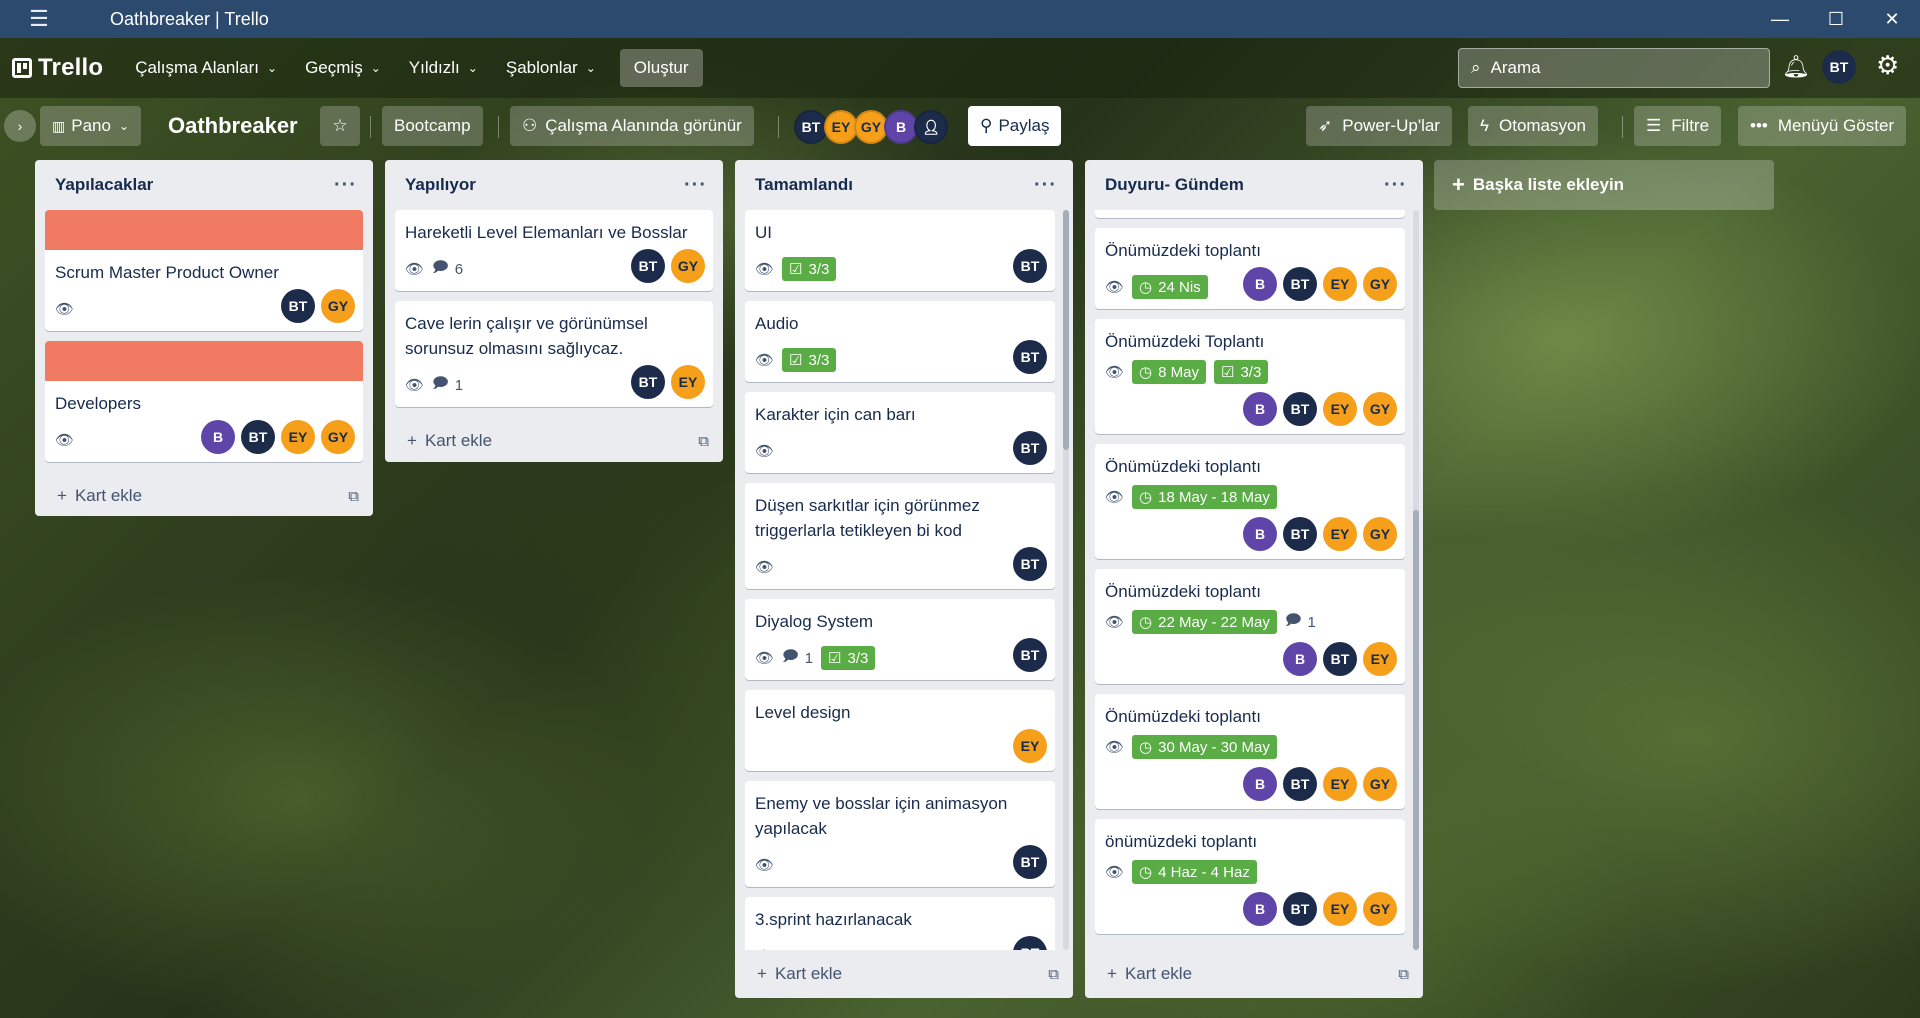  Describe the element at coordinates (661, 68) in the screenshot. I see `create-button: Oluştur` at that location.